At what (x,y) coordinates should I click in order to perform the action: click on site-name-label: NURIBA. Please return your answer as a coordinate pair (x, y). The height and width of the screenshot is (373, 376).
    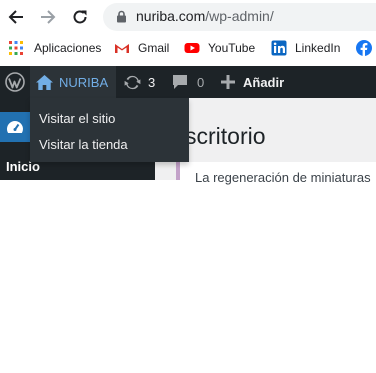
    Looking at the image, I should click on (84, 82).